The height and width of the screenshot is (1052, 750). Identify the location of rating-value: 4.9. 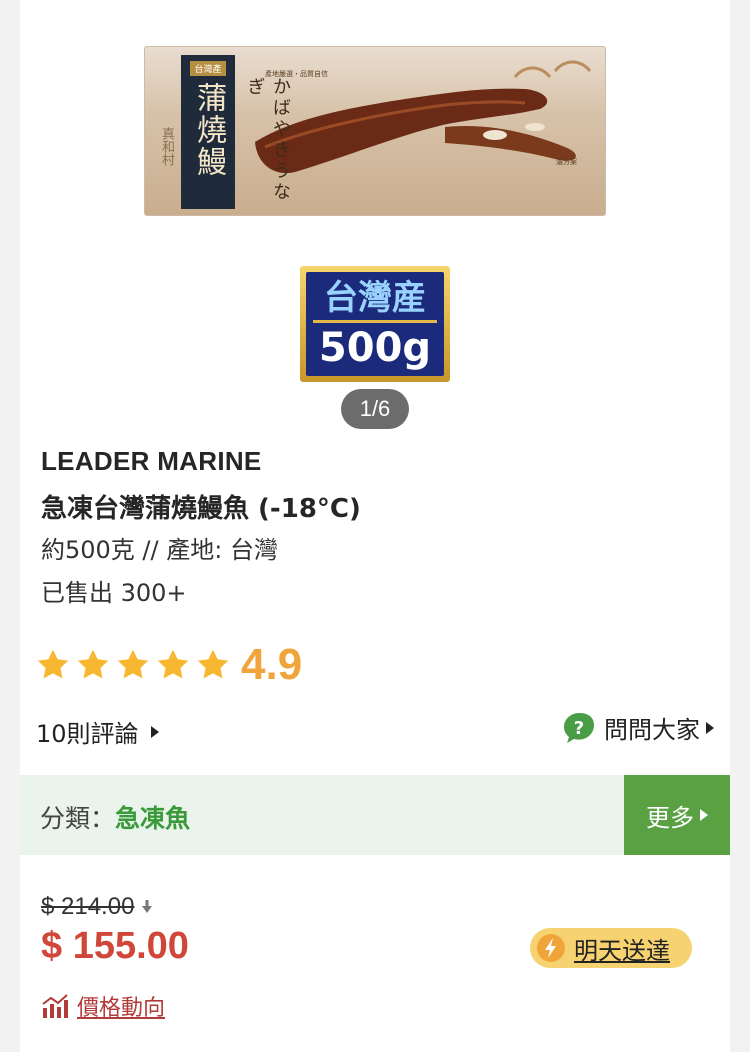
(272, 664).